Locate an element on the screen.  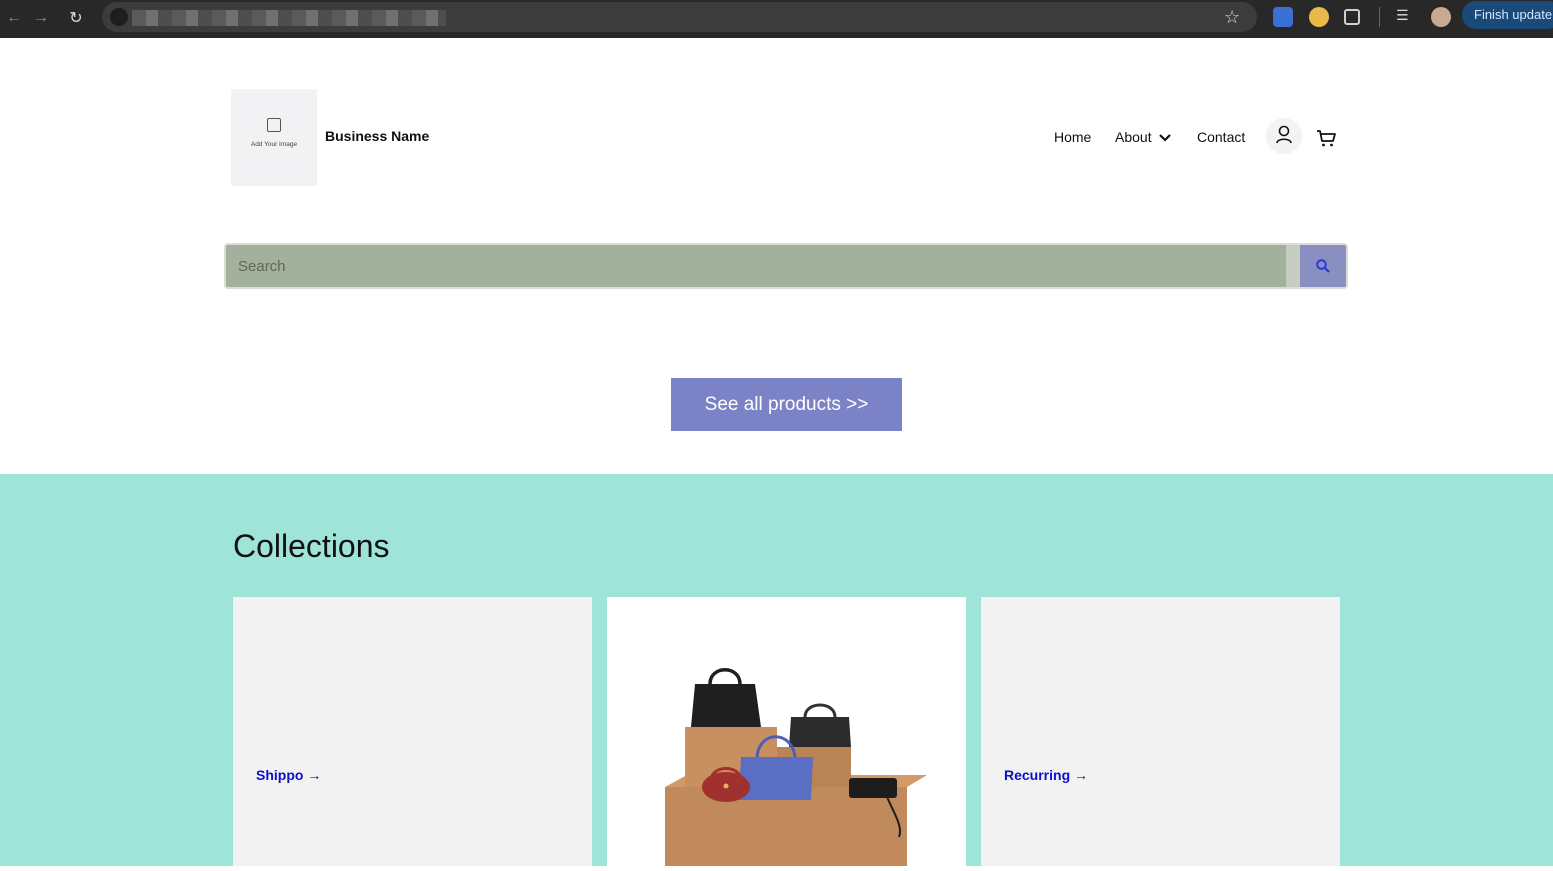
back-icon: ← is located at coordinates (14, 18).